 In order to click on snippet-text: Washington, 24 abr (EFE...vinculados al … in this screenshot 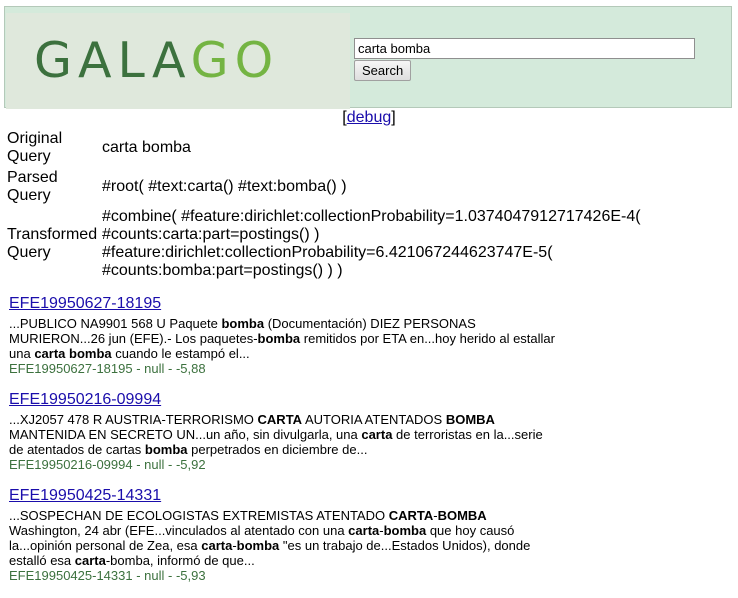, I will do `click(179, 530)`.